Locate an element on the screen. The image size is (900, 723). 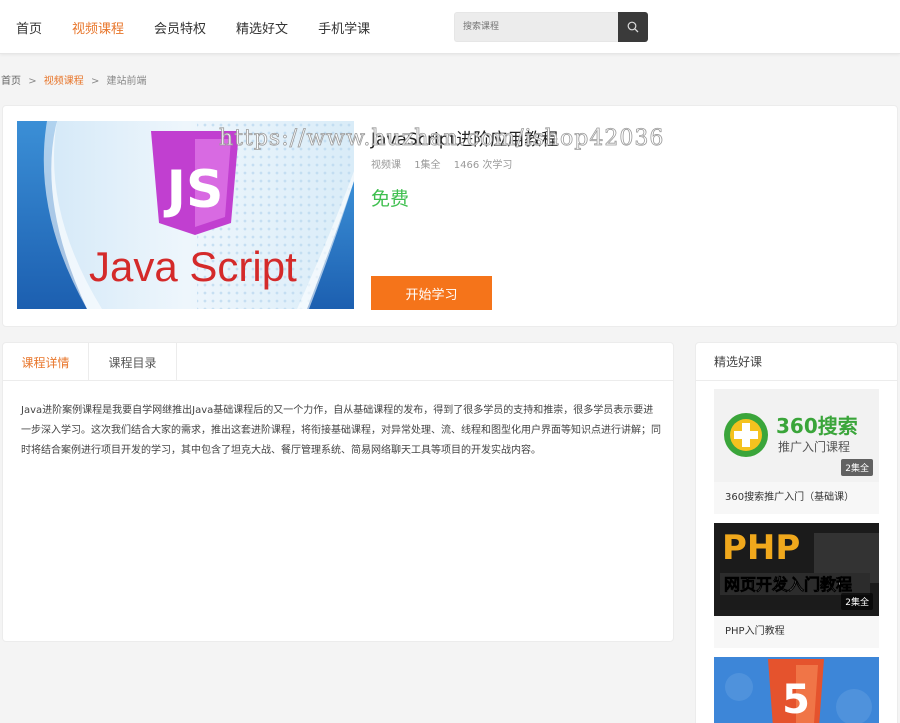
breadcrumb: 首页 > 视频课程 > 建站前端 is located at coordinates (74, 79).